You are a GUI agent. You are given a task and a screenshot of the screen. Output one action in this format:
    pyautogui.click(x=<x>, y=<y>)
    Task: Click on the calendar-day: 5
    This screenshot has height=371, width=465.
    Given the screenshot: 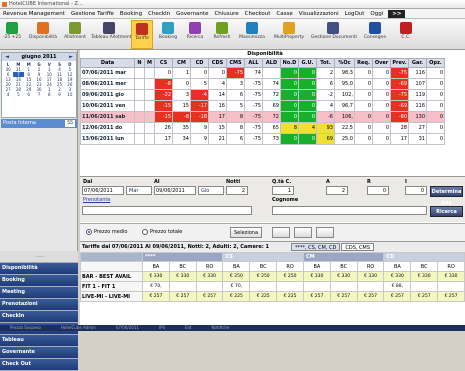 What is the action you would take?
    pyautogui.click(x=18, y=94)
    